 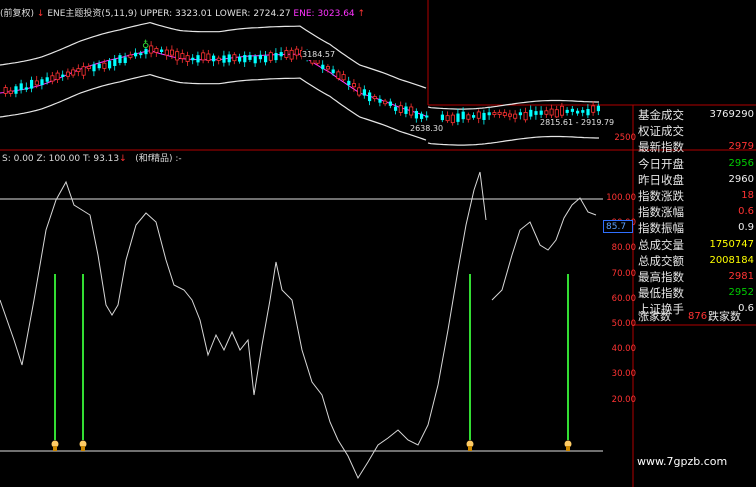 What do you see at coordinates (696, 131) in the screenshot?
I see `info-row: 权证成交` at bounding box center [696, 131].